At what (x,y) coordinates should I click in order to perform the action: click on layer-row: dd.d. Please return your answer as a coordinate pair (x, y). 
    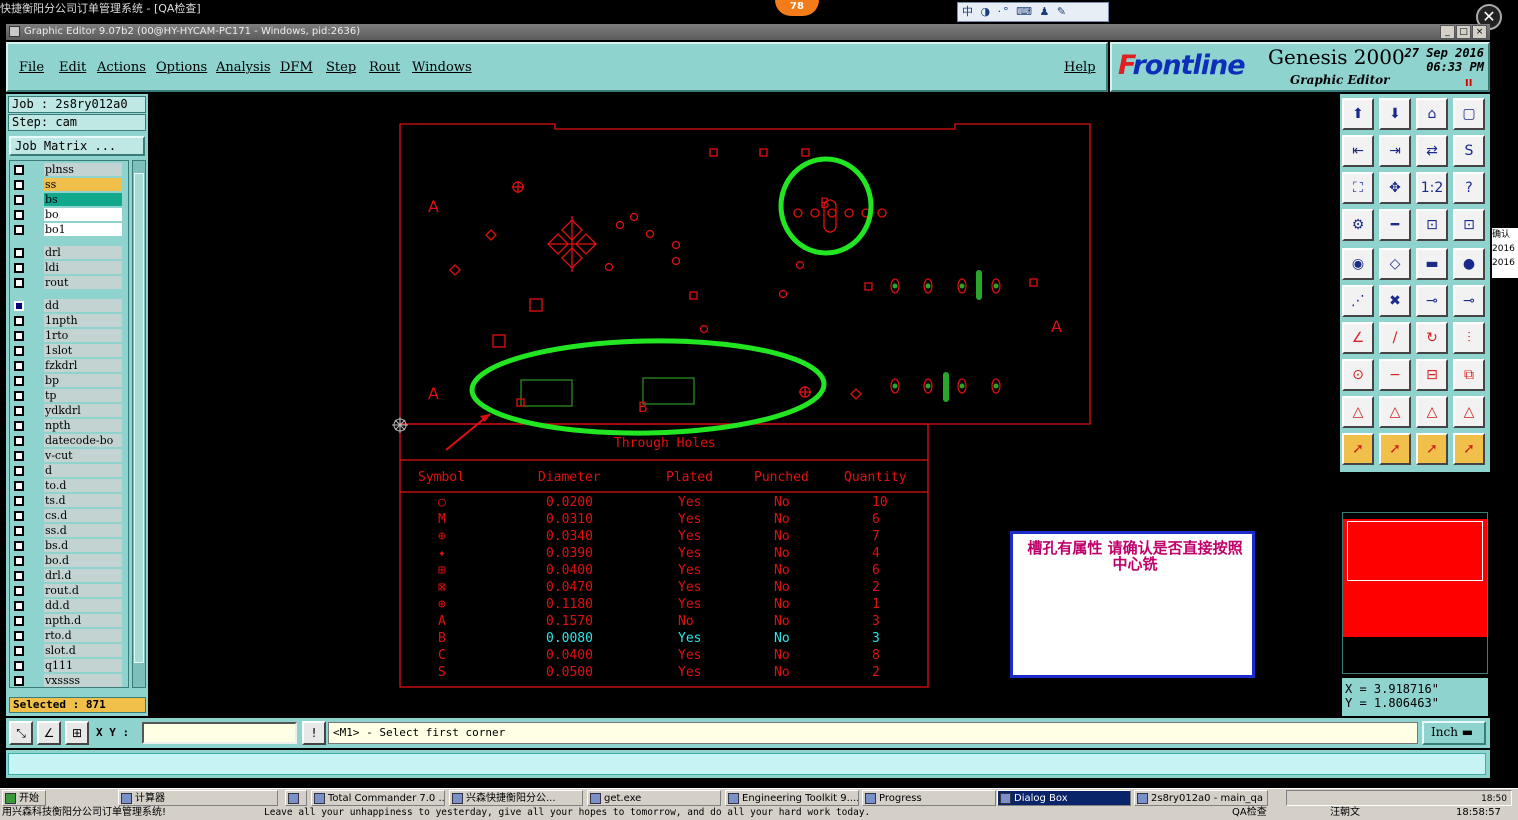
    Looking at the image, I should click on (70, 606).